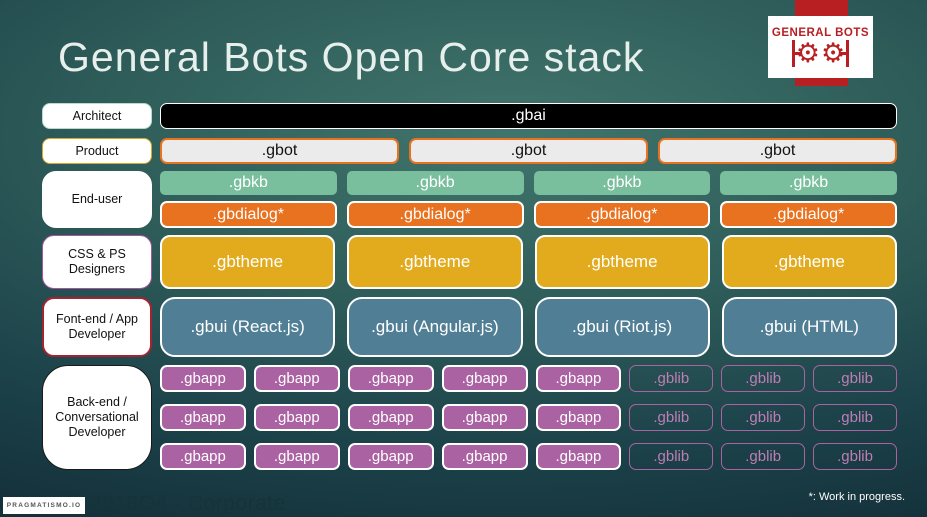  What do you see at coordinates (856, 497) in the screenshot?
I see `work-in-progress-note: *: Work in progress.` at bounding box center [856, 497].